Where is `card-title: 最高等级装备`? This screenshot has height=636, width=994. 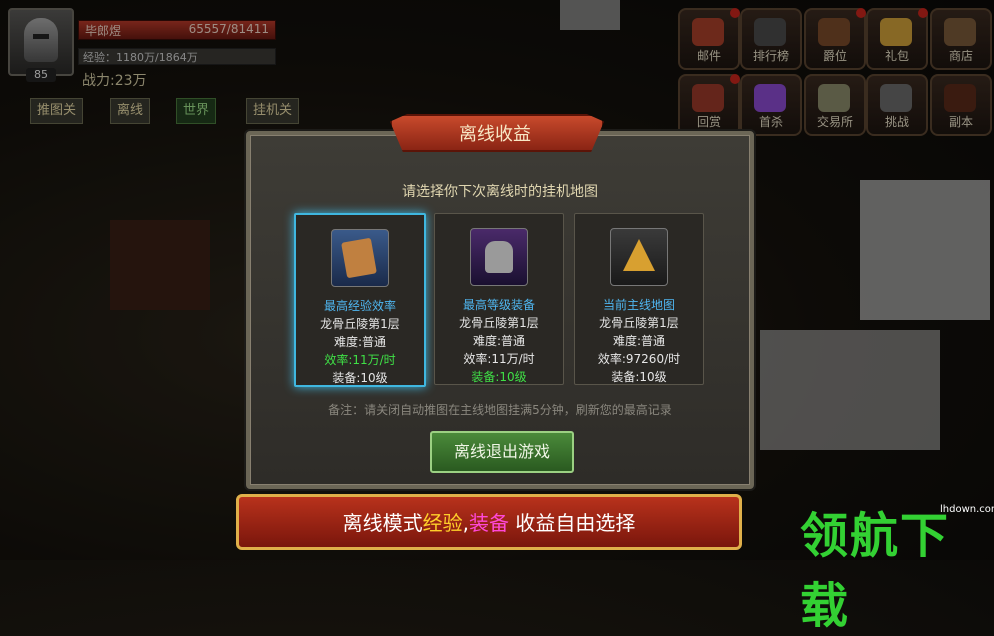
card-title: 最高等级装备 is located at coordinates (498, 305).